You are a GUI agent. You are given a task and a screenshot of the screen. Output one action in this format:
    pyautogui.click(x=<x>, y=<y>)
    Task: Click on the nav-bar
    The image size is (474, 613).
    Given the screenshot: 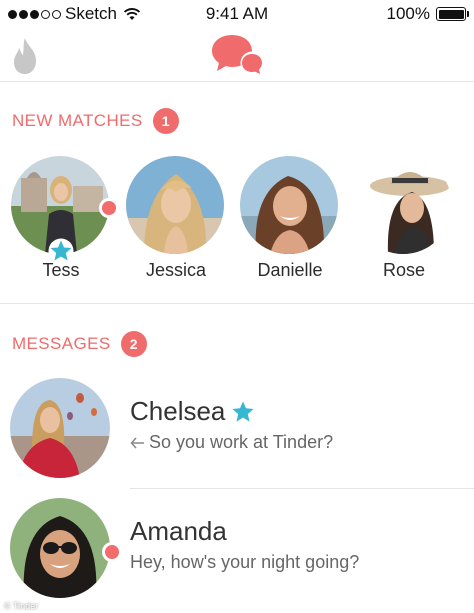 What is the action you would take?
    pyautogui.click(x=237, y=55)
    